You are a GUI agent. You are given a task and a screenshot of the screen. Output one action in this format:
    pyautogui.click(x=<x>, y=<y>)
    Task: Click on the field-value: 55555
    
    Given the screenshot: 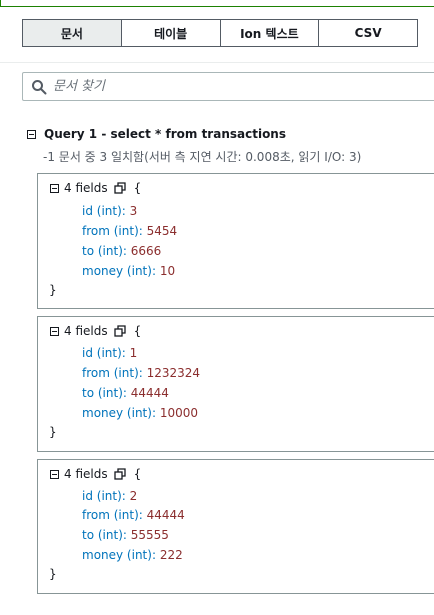 What is the action you would take?
    pyautogui.click(x=149, y=535)
    